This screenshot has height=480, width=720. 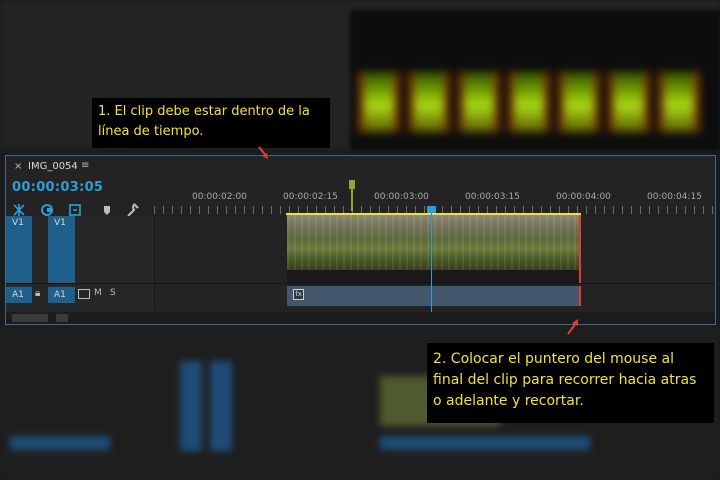 I want to click on source-a1-label: A1, so click(x=18, y=295).